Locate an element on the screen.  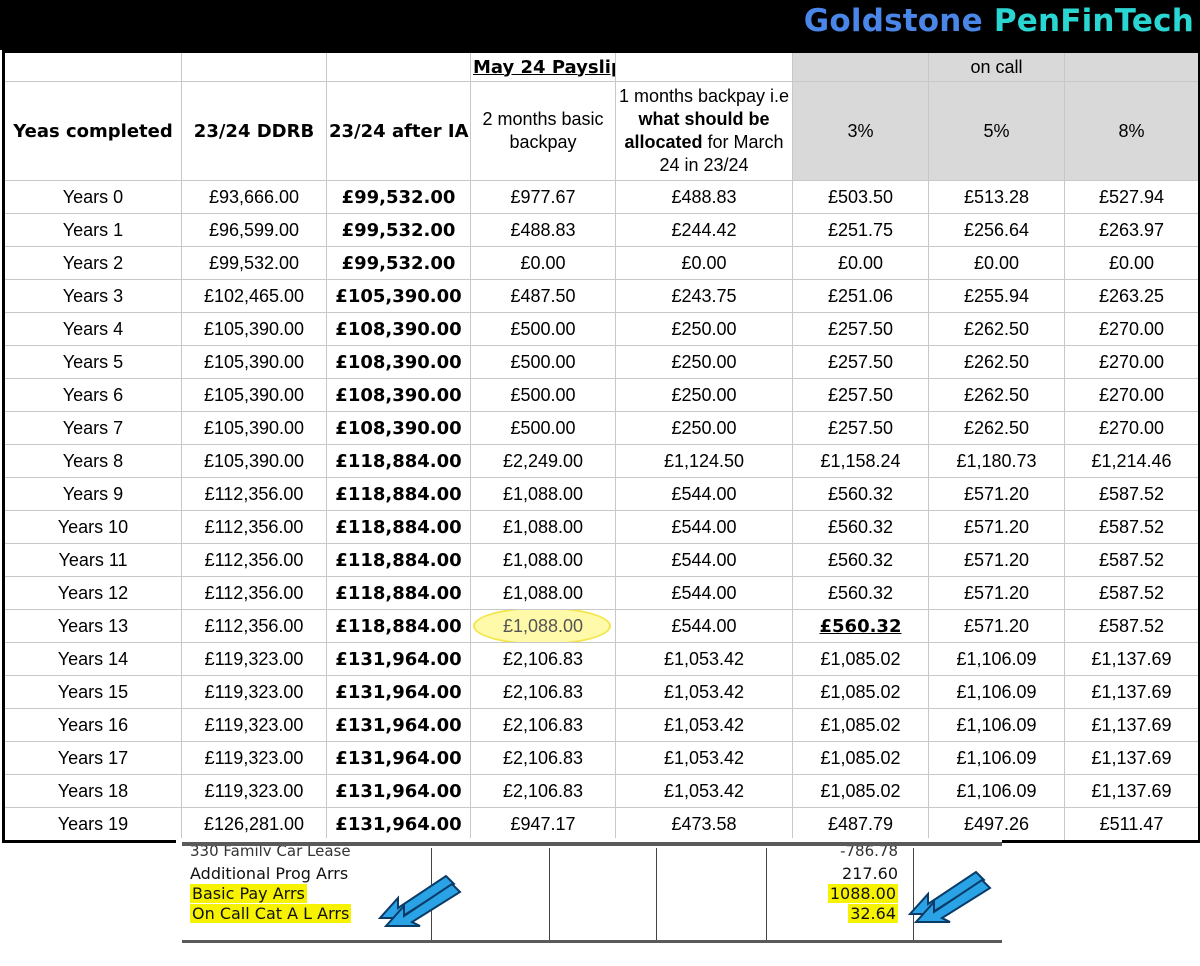
on-call-3pct-cell: £487.79 is located at coordinates (860, 824).